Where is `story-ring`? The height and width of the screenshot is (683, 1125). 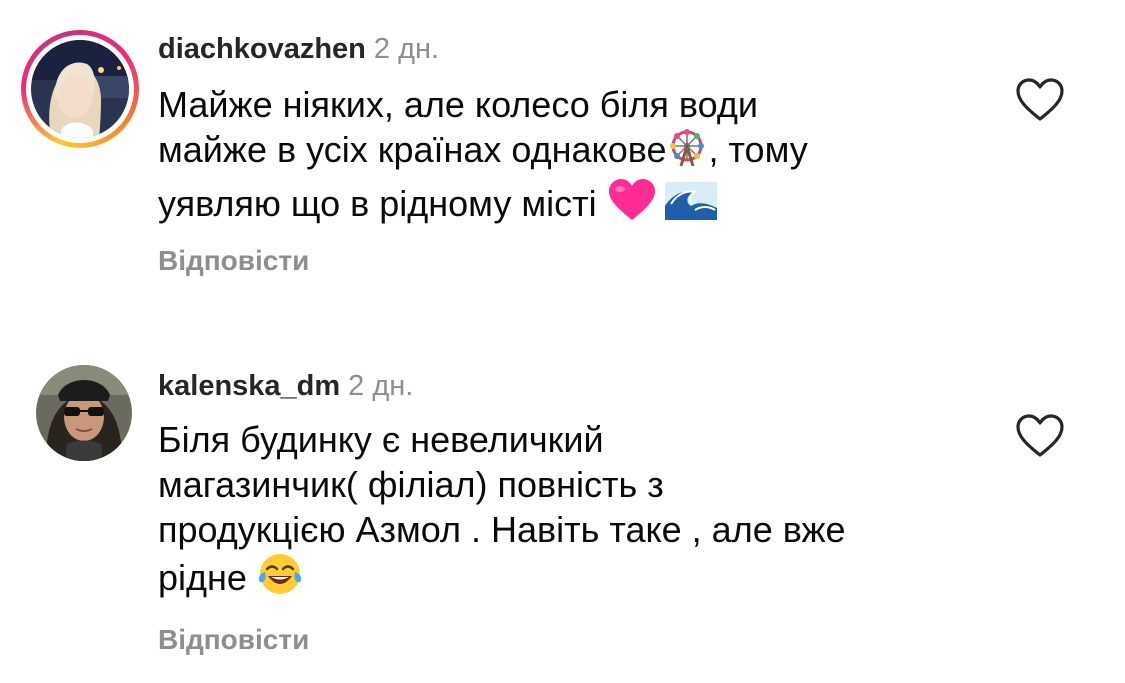 story-ring is located at coordinates (80, 89).